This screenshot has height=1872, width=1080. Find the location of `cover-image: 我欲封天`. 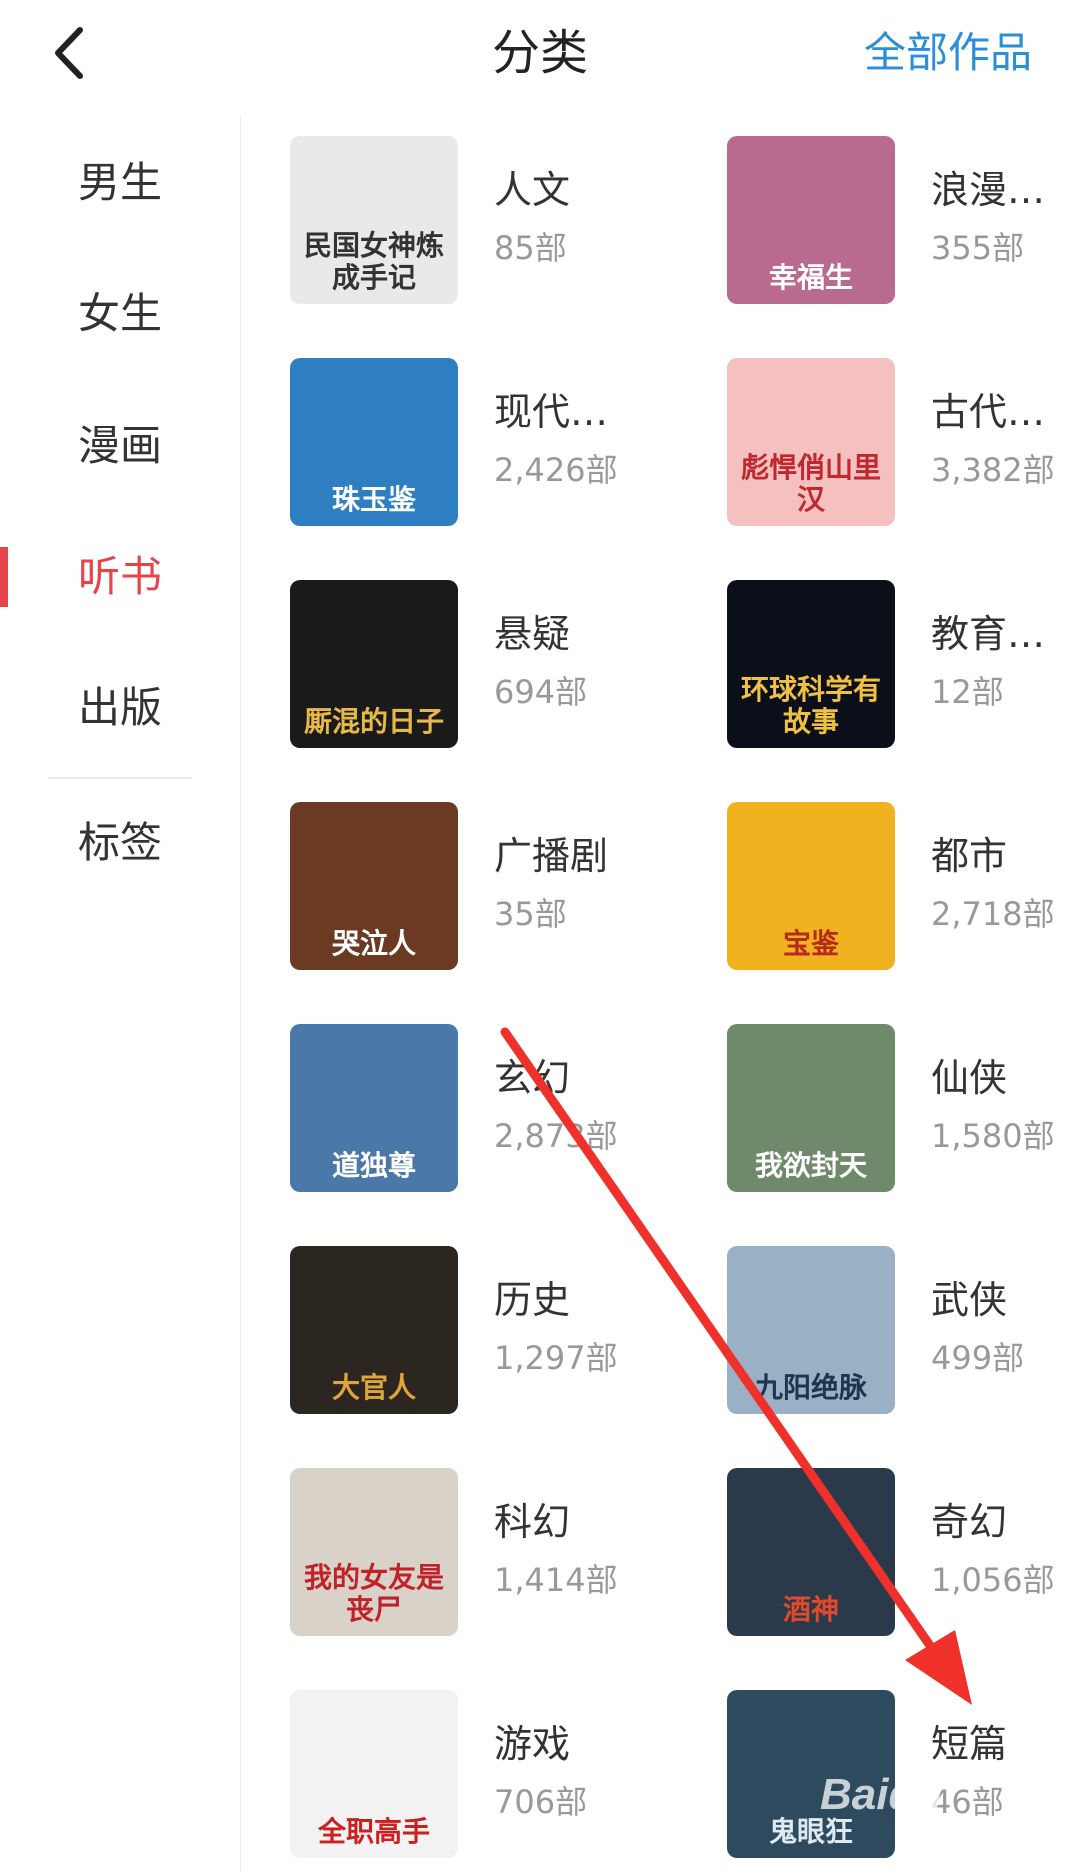

cover-image: 我欲封天 is located at coordinates (811, 1108).